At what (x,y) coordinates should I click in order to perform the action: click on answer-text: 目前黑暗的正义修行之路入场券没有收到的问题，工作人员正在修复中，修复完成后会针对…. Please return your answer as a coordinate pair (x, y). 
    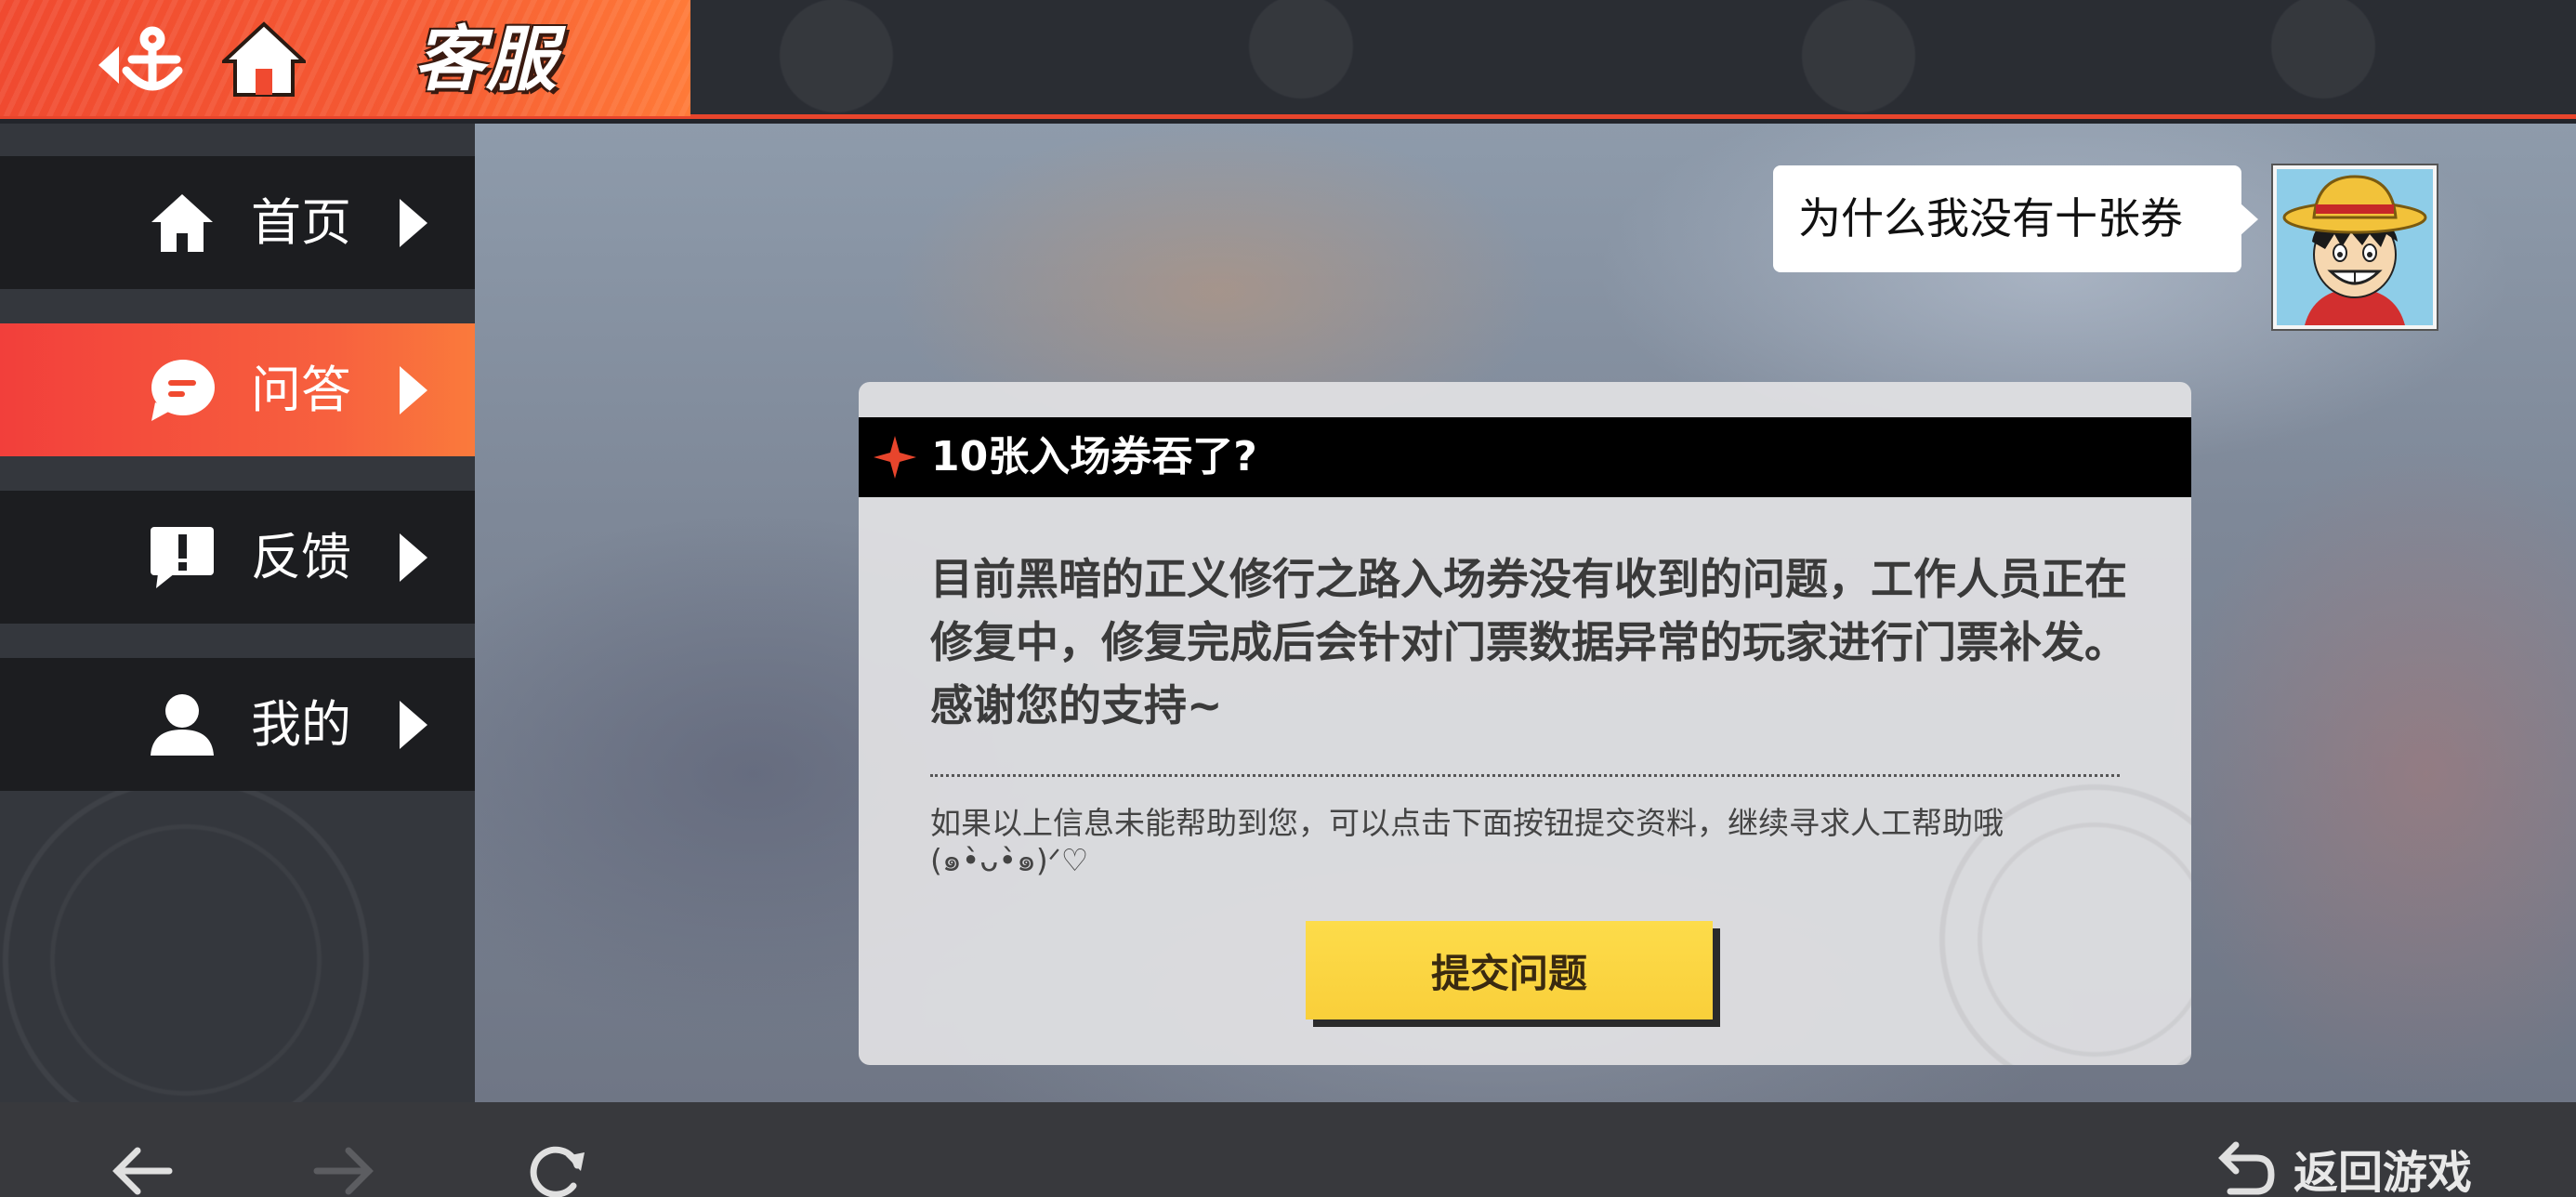
    Looking at the image, I should click on (1528, 642).